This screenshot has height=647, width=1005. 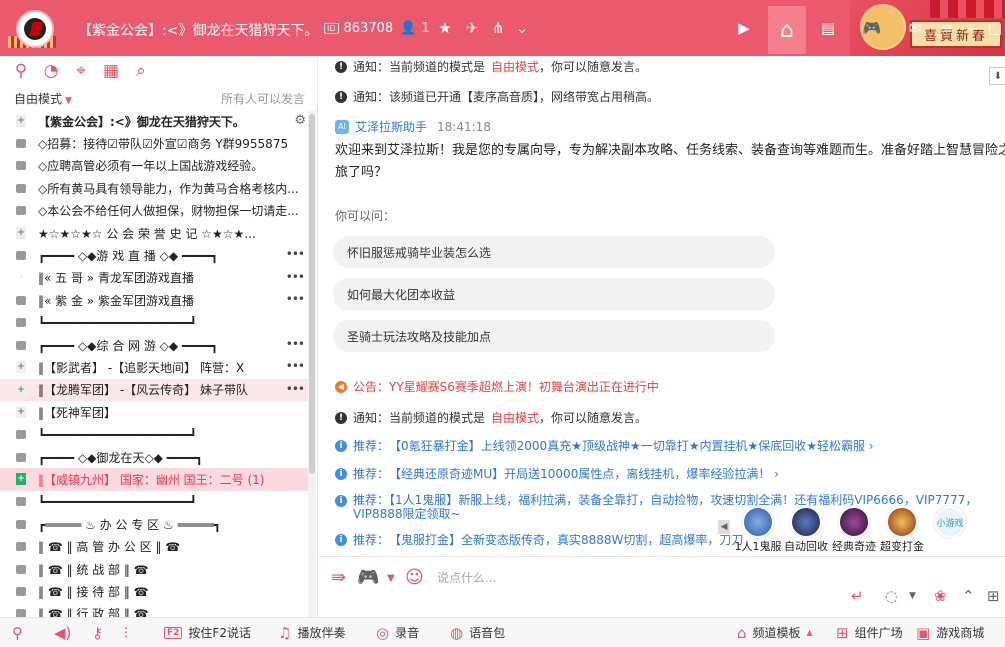 I want to click on online-users: 👤 1, so click(x=414, y=28).